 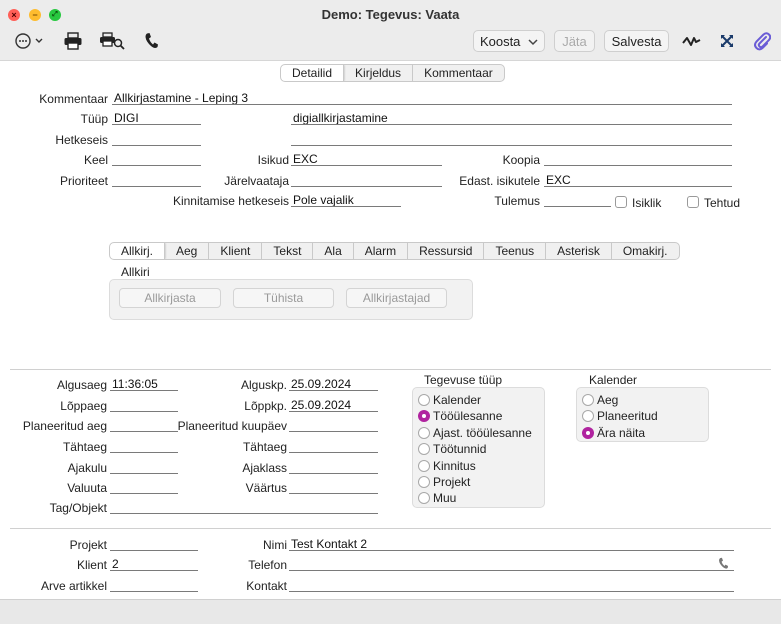 I want to click on tab-tekst: Tekst, so click(x=288, y=251).